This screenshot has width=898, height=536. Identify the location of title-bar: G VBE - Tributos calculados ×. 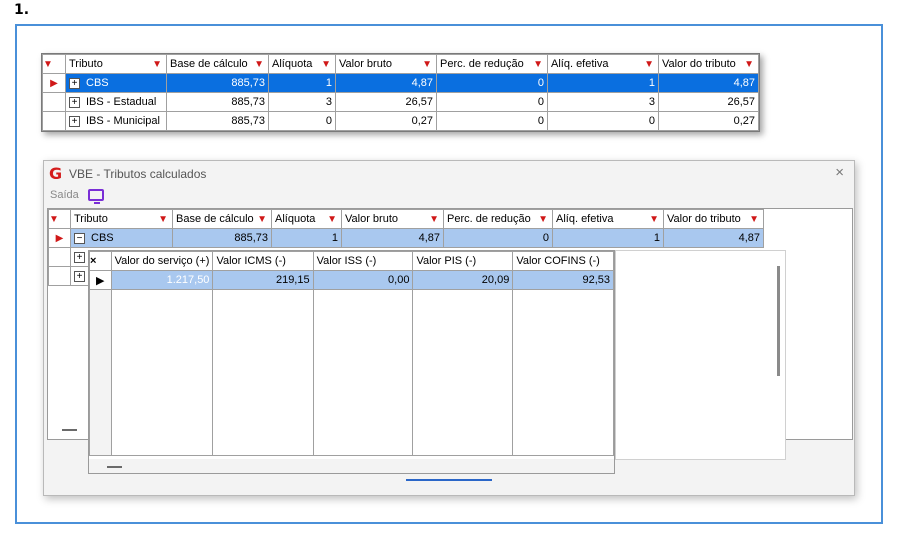
(449, 173).